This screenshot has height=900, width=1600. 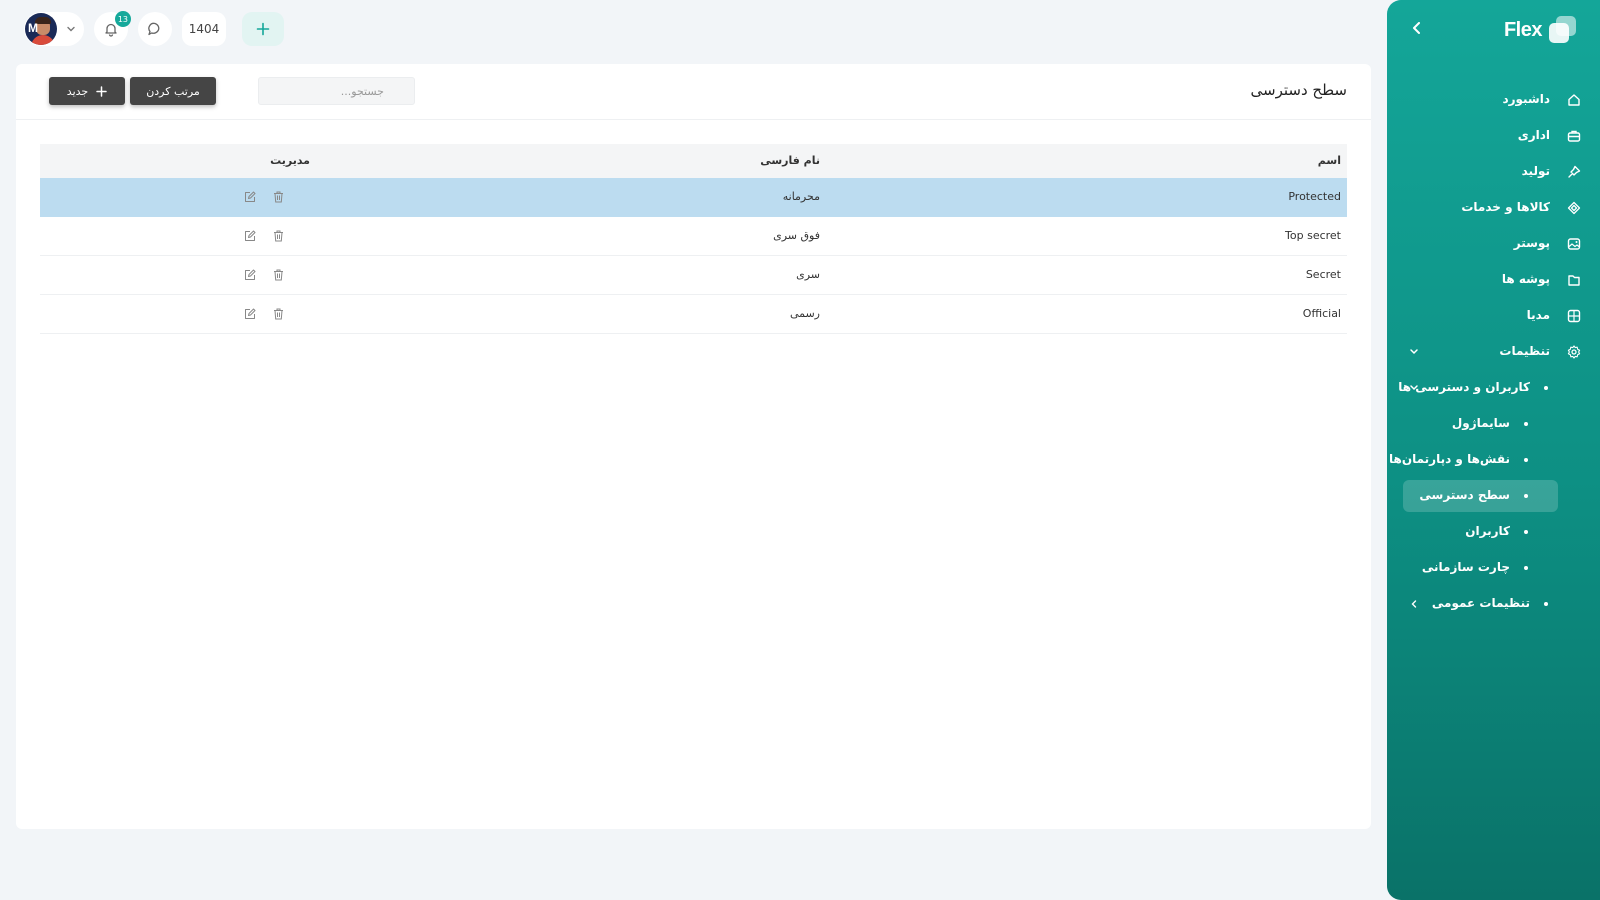 What do you see at coordinates (1574, 136) in the screenshot?
I see `briefcase-icon` at bounding box center [1574, 136].